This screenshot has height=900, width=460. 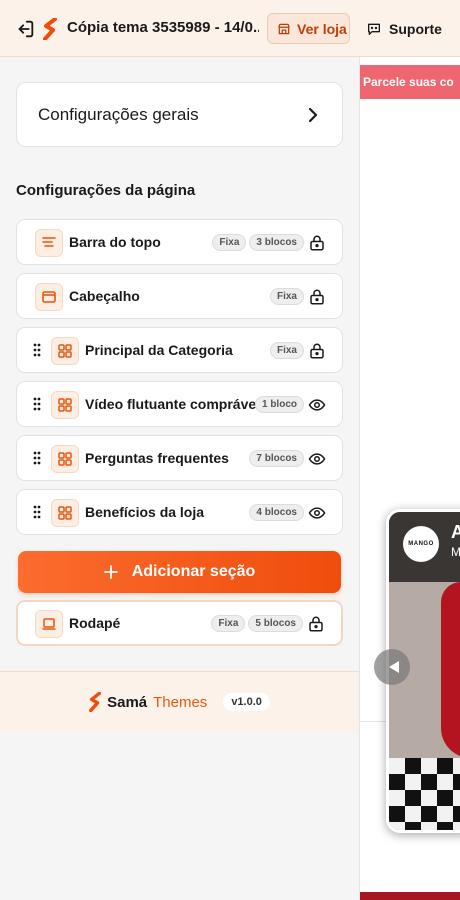 What do you see at coordinates (118, 114) in the screenshot?
I see `general-settings-label: Configurações gerais` at bounding box center [118, 114].